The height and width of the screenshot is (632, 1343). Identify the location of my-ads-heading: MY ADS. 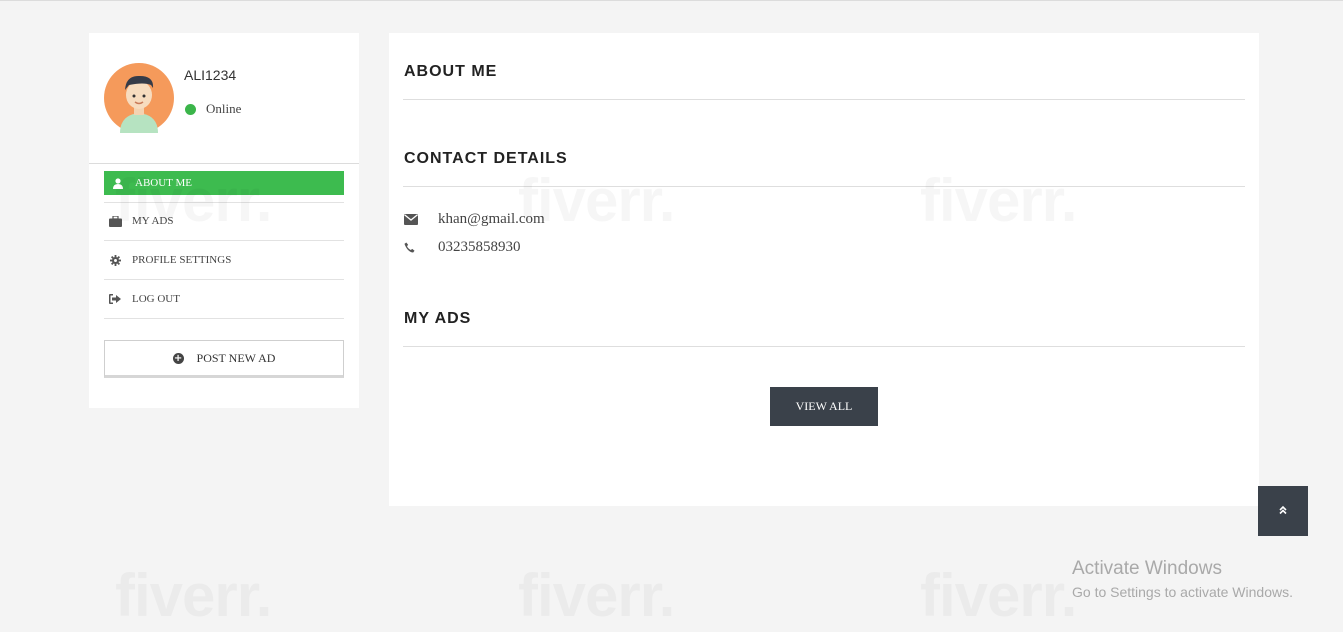
(438, 318).